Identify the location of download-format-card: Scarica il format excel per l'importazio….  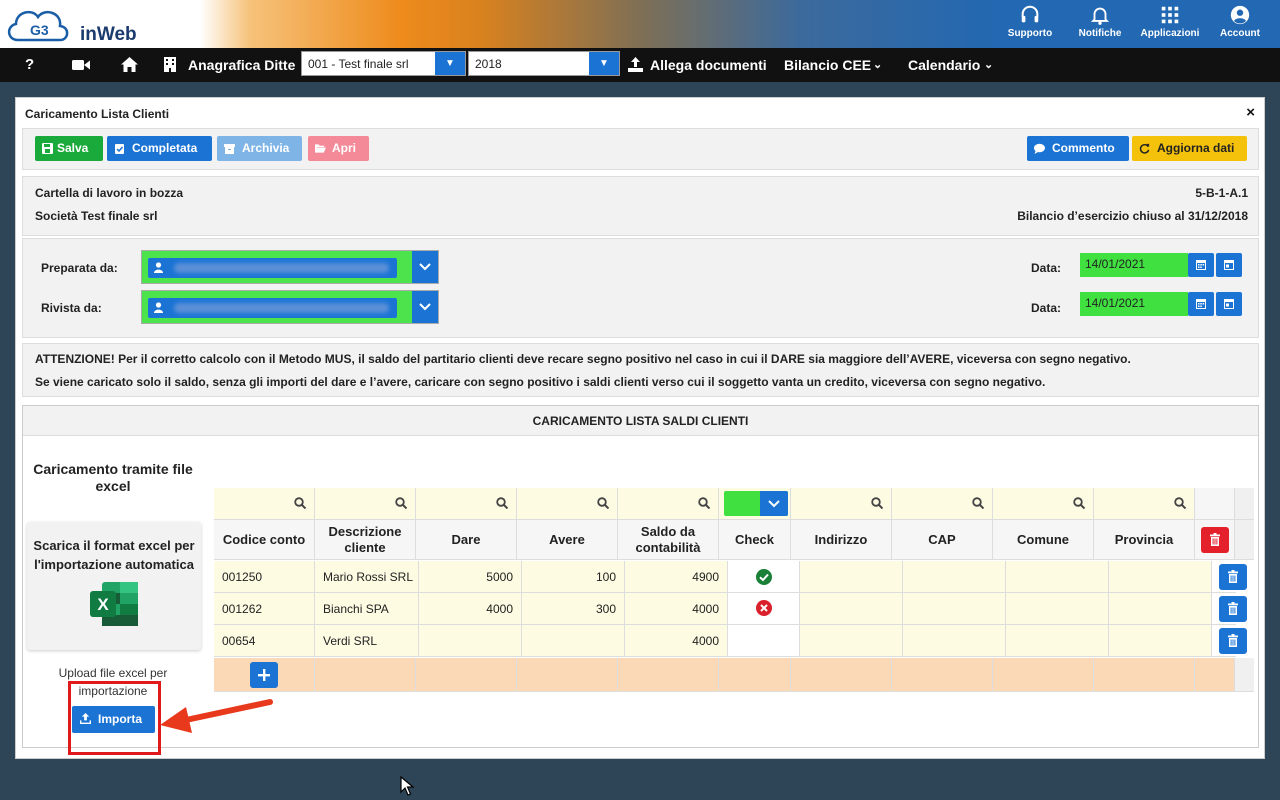
(114, 586).